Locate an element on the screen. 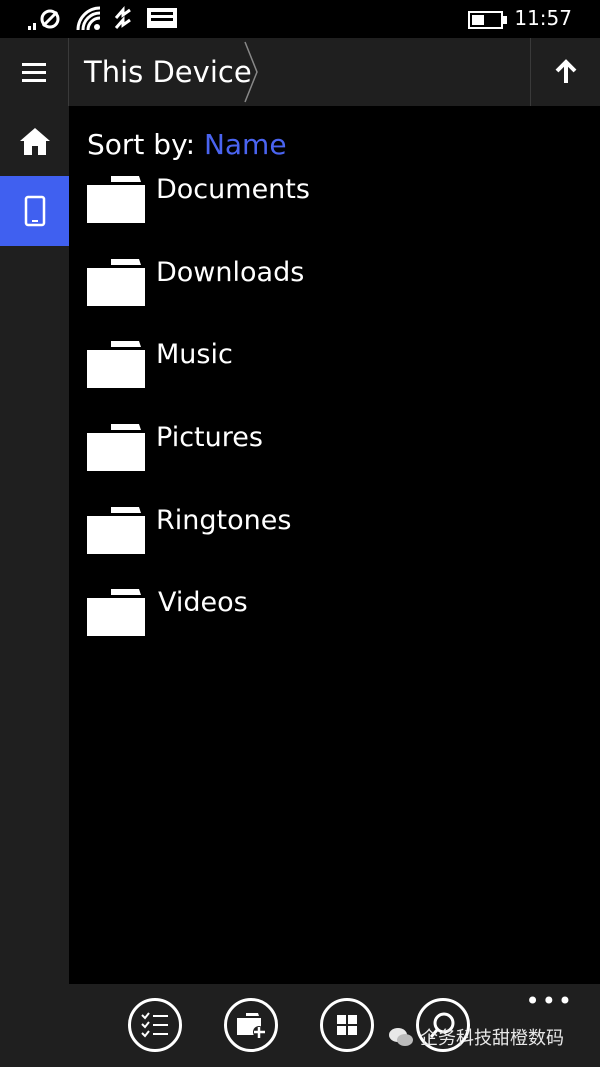 The image size is (600, 1067). status-bar: 11:57 is located at coordinates (300, 19).